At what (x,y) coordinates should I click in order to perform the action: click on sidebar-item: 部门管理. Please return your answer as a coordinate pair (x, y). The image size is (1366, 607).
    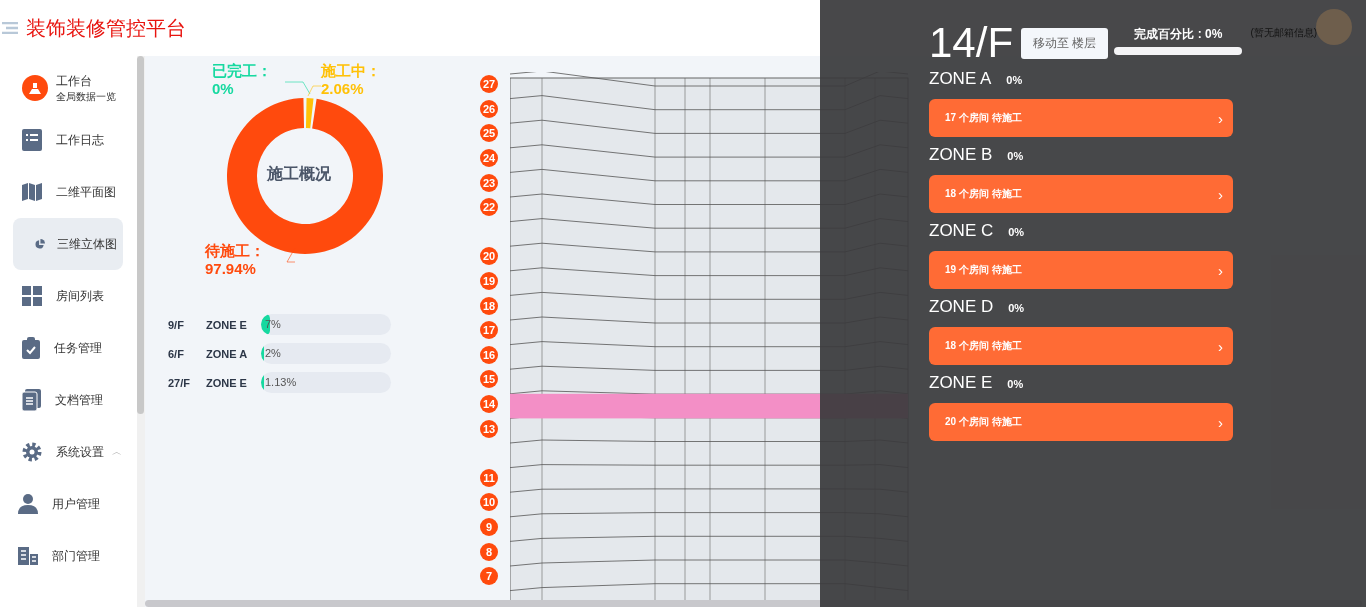
    Looking at the image, I should click on (65, 556).